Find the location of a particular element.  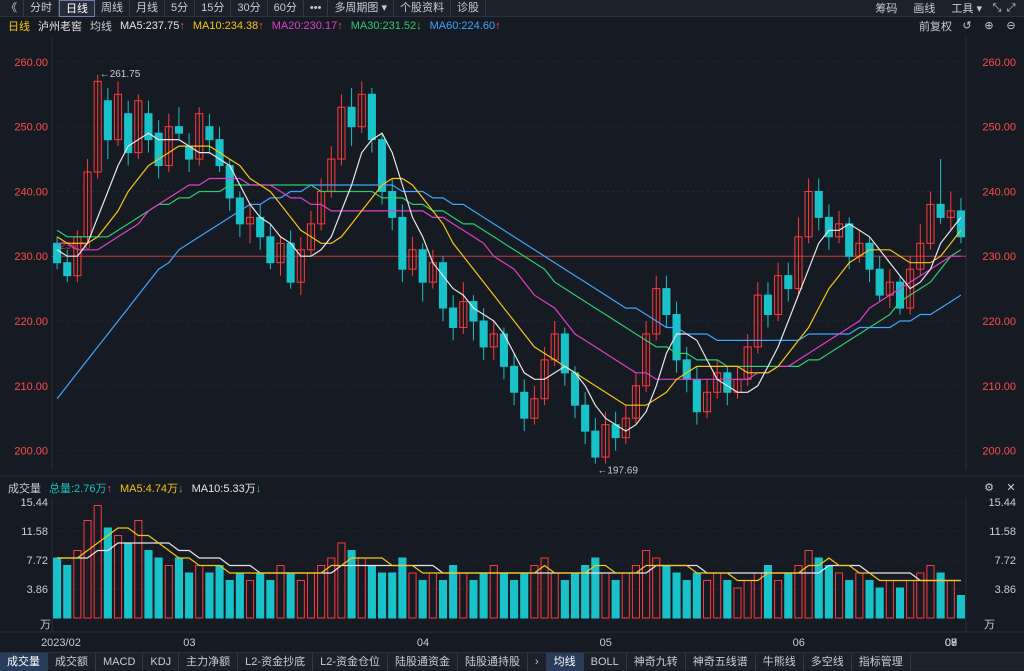

price-tick-right: 250.00 is located at coordinates (999, 128).